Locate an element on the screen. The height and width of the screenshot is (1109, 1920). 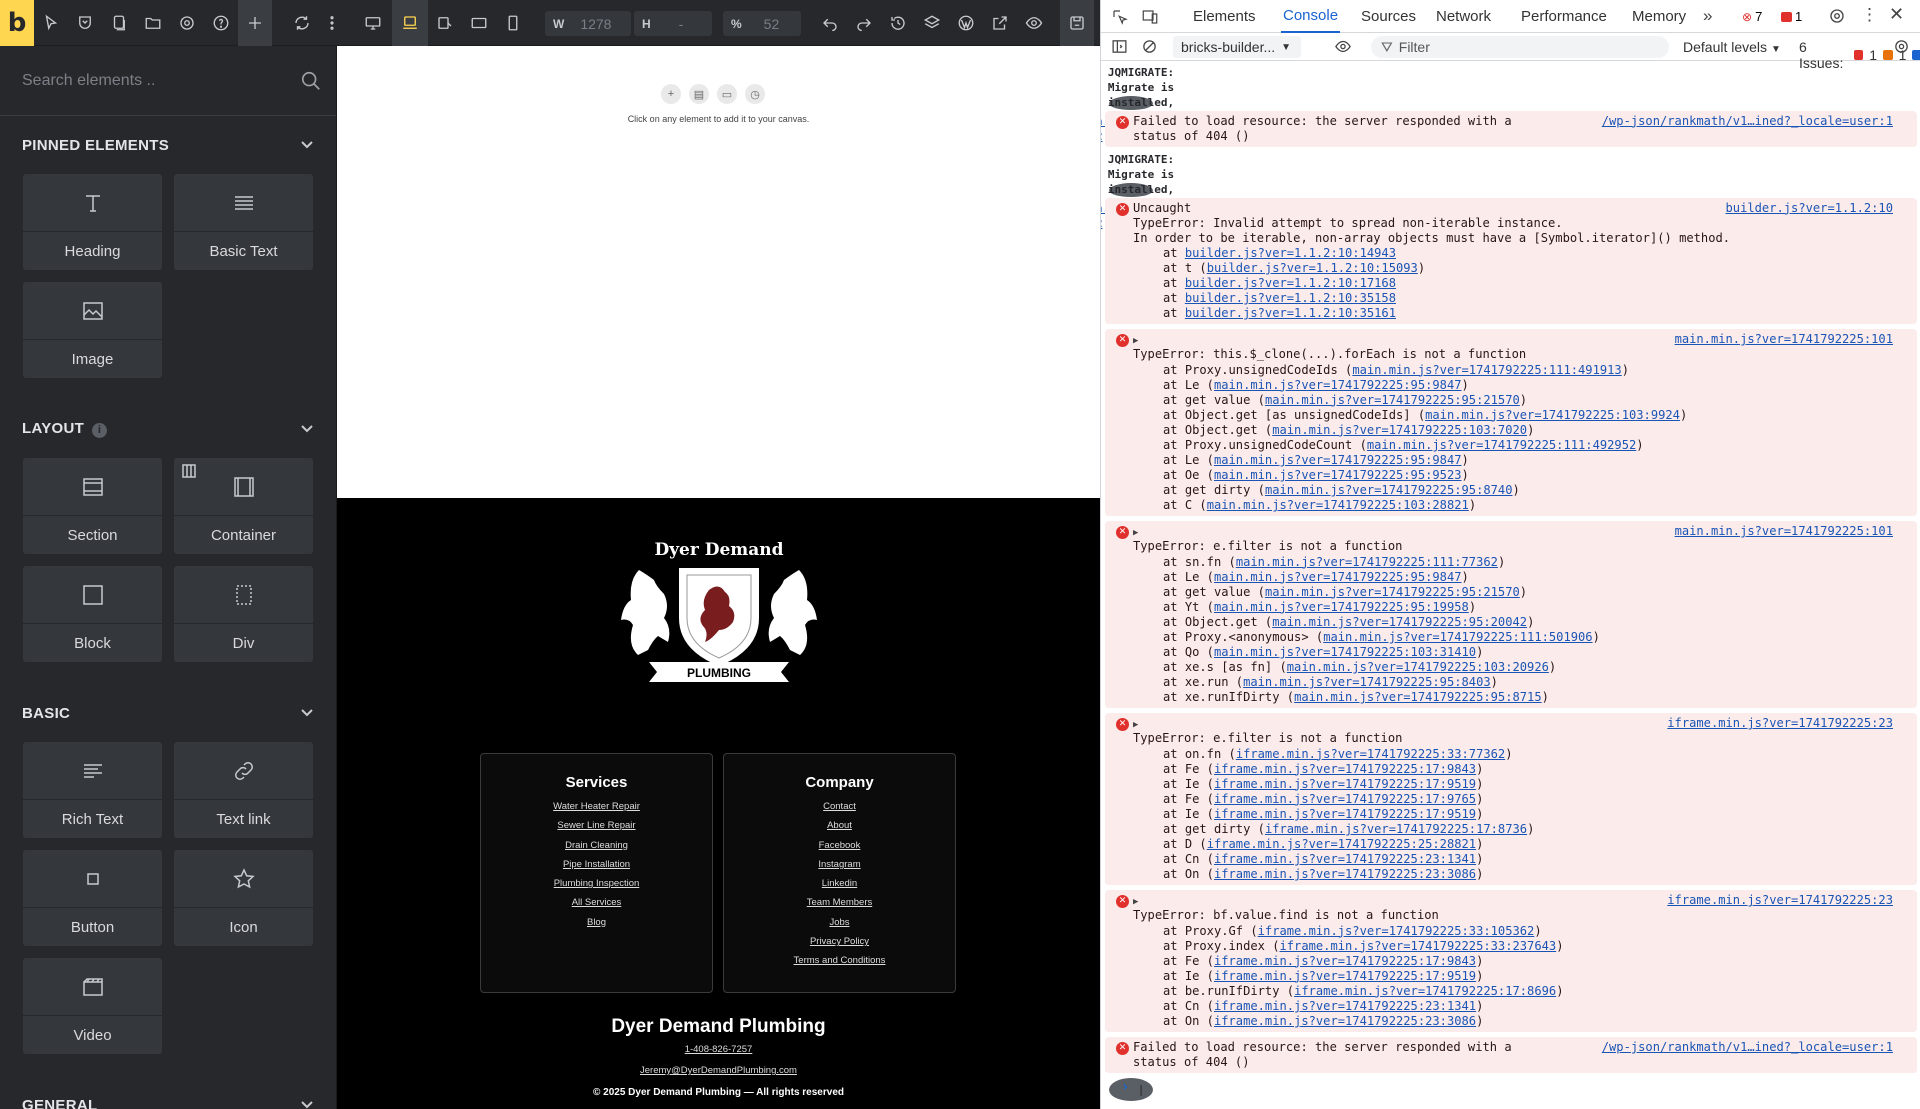
frame-link: main.min.js?ver=1741792225:111:491913 is located at coordinates (1486, 370).